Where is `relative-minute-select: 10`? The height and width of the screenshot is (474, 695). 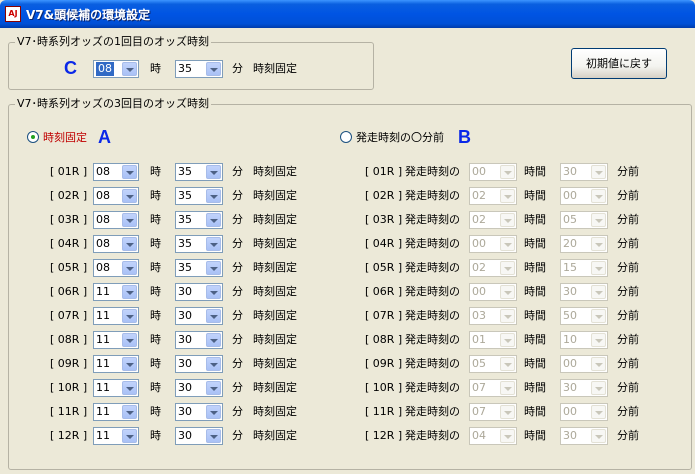
relative-minute-select: 10 is located at coordinates (584, 340).